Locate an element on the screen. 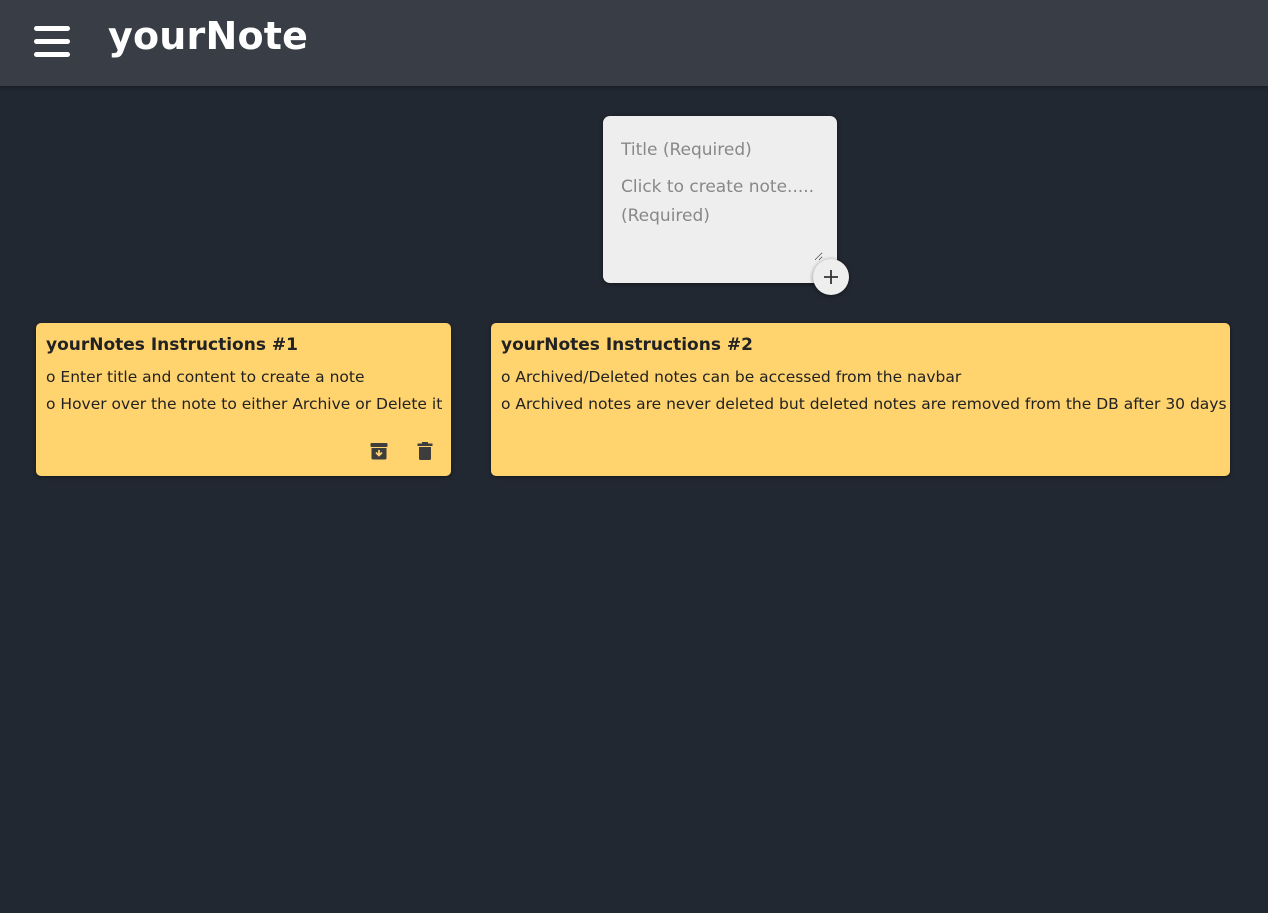  note-title: yourNotes Instructions #2 is located at coordinates (627, 345).